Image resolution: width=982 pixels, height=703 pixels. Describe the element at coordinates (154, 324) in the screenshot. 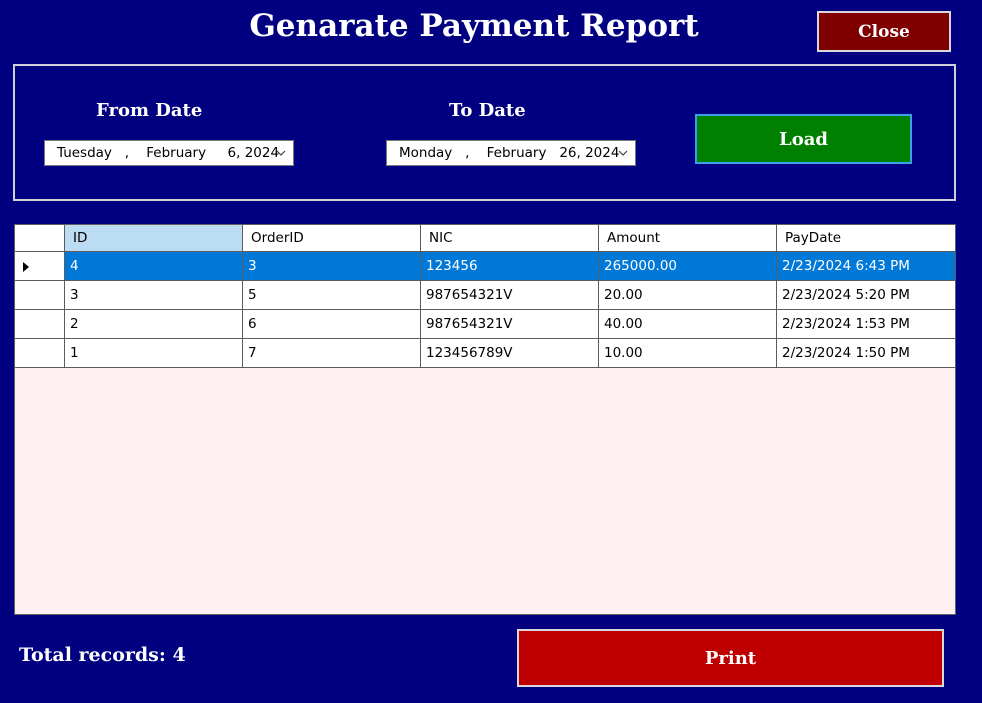

I see `cell-id: 2` at that location.